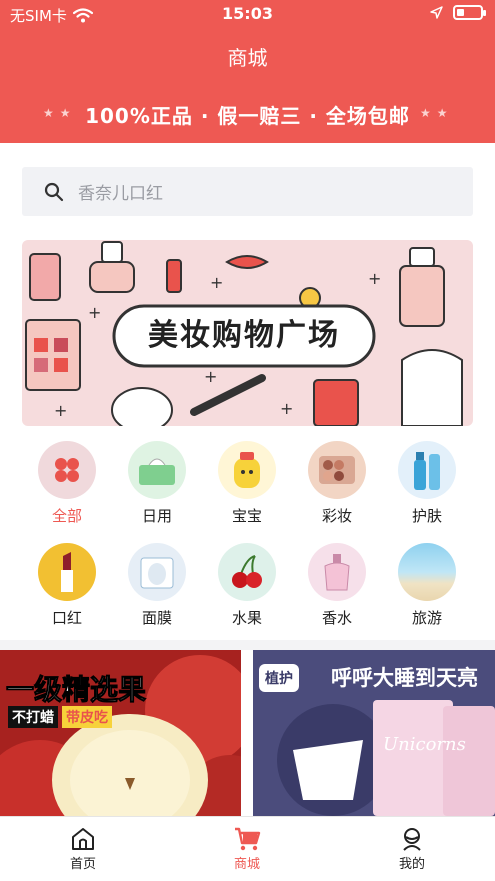  What do you see at coordinates (424, 744) in the screenshot?
I see `product-pack-text: Unicorns` at bounding box center [424, 744].